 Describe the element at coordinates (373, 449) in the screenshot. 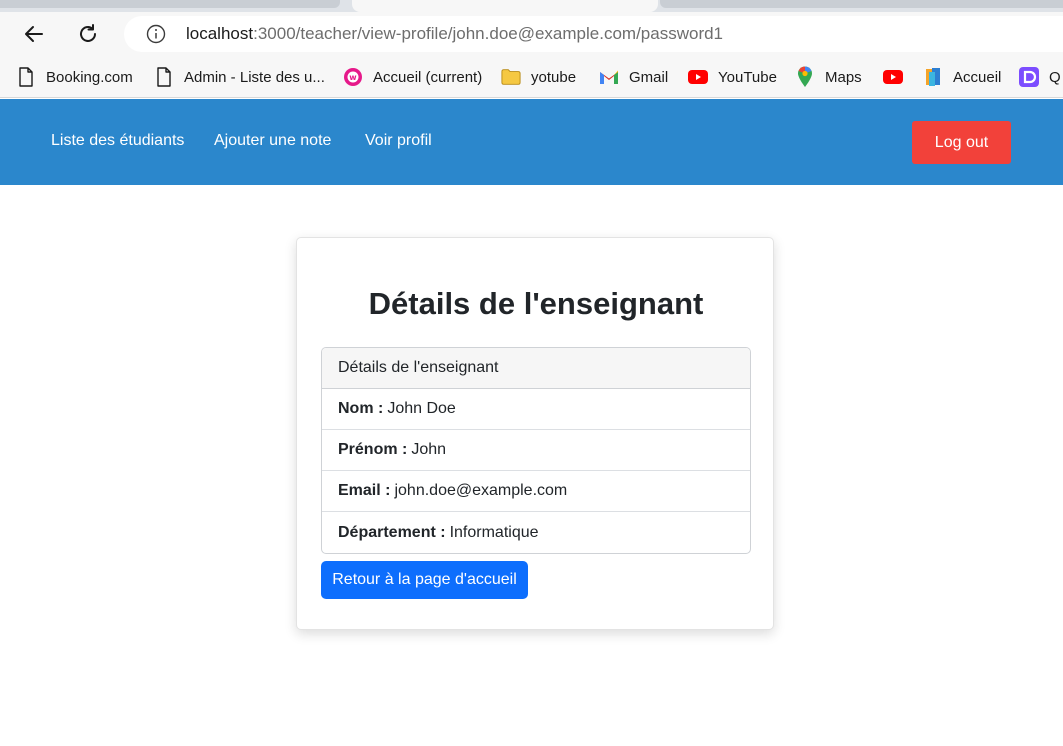

I see `field-label: Prénom :` at that location.